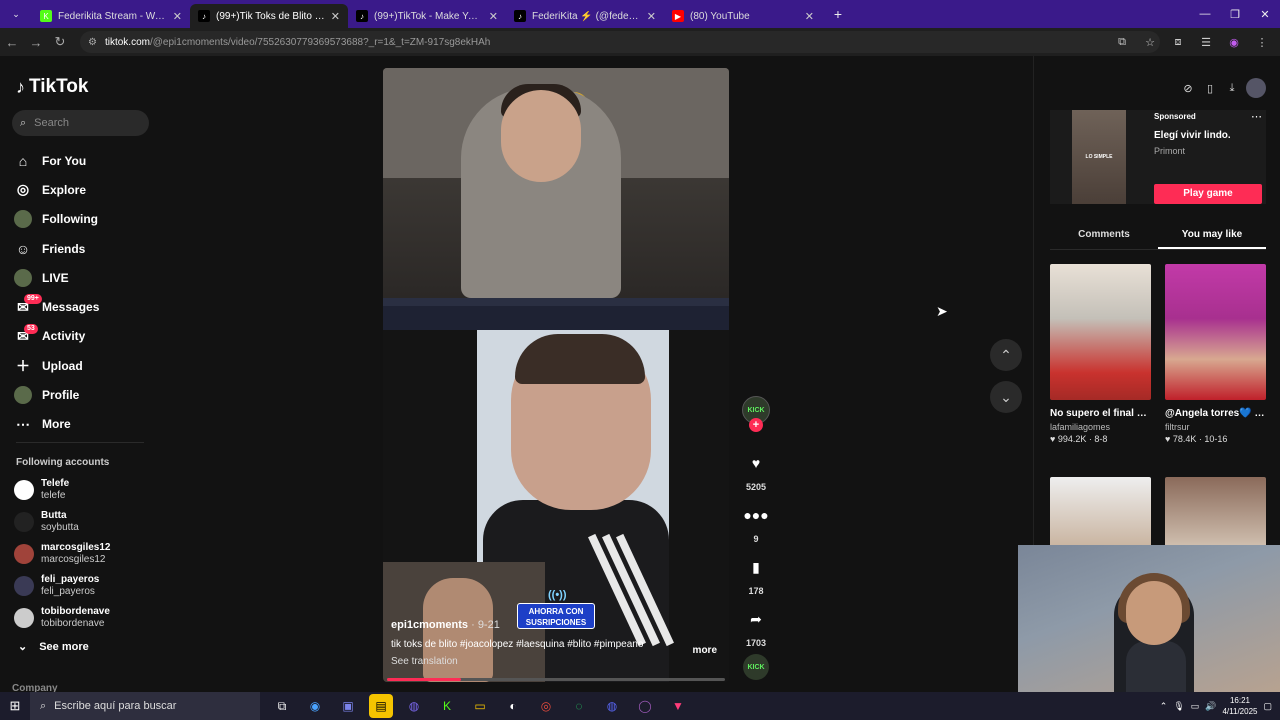 The width and height of the screenshot is (1280, 720). What do you see at coordinates (447, 706) in the screenshot?
I see `kick-icon: K` at bounding box center [447, 706].